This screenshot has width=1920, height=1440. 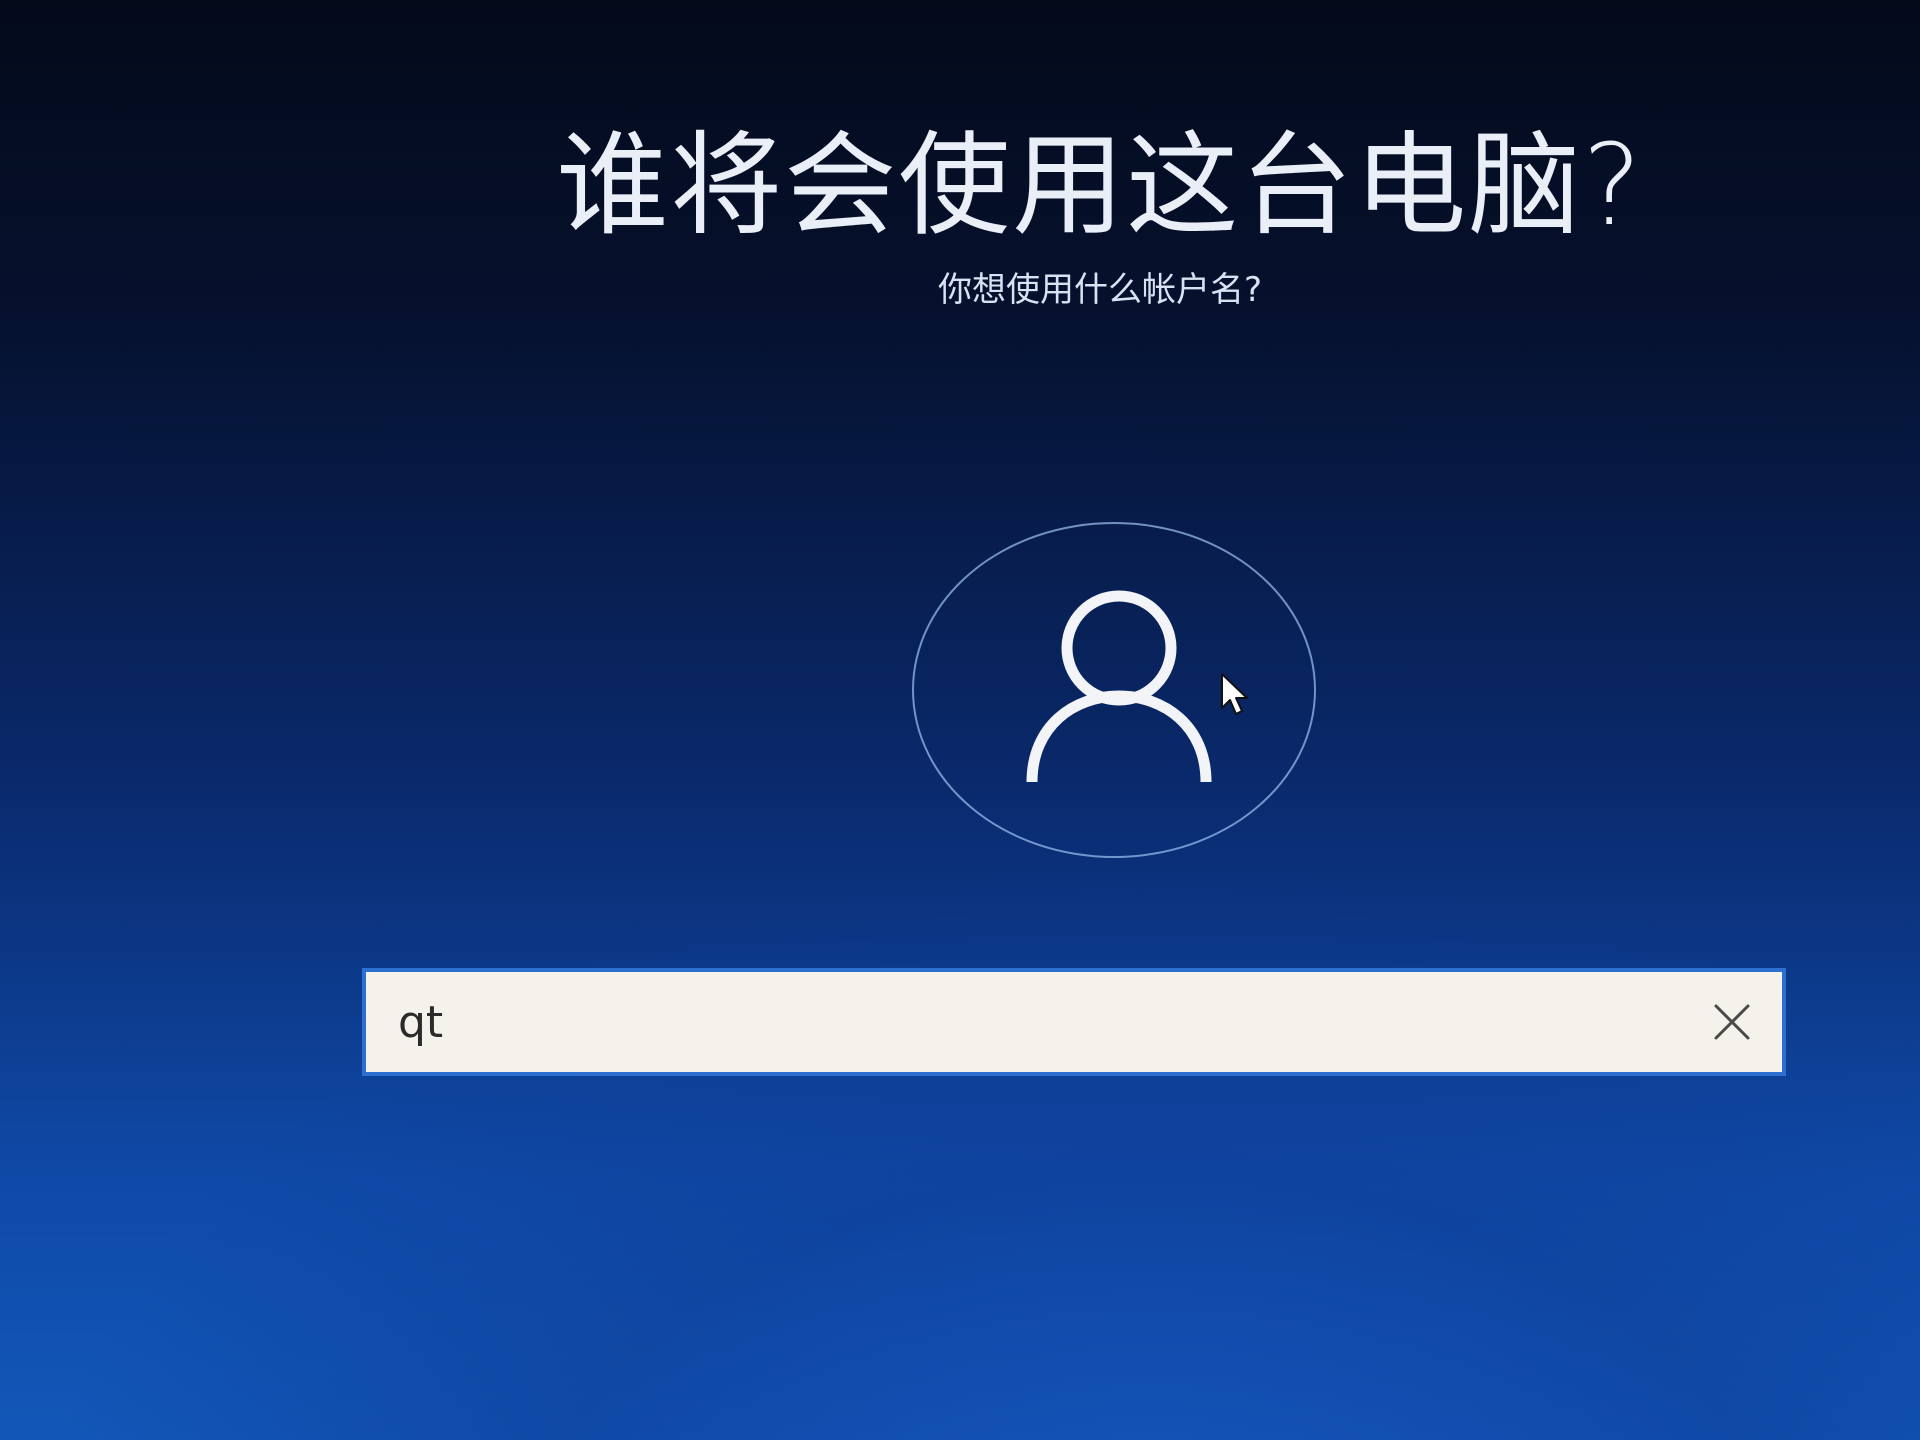 What do you see at coordinates (1119, 686) in the screenshot?
I see `user-icon` at bounding box center [1119, 686].